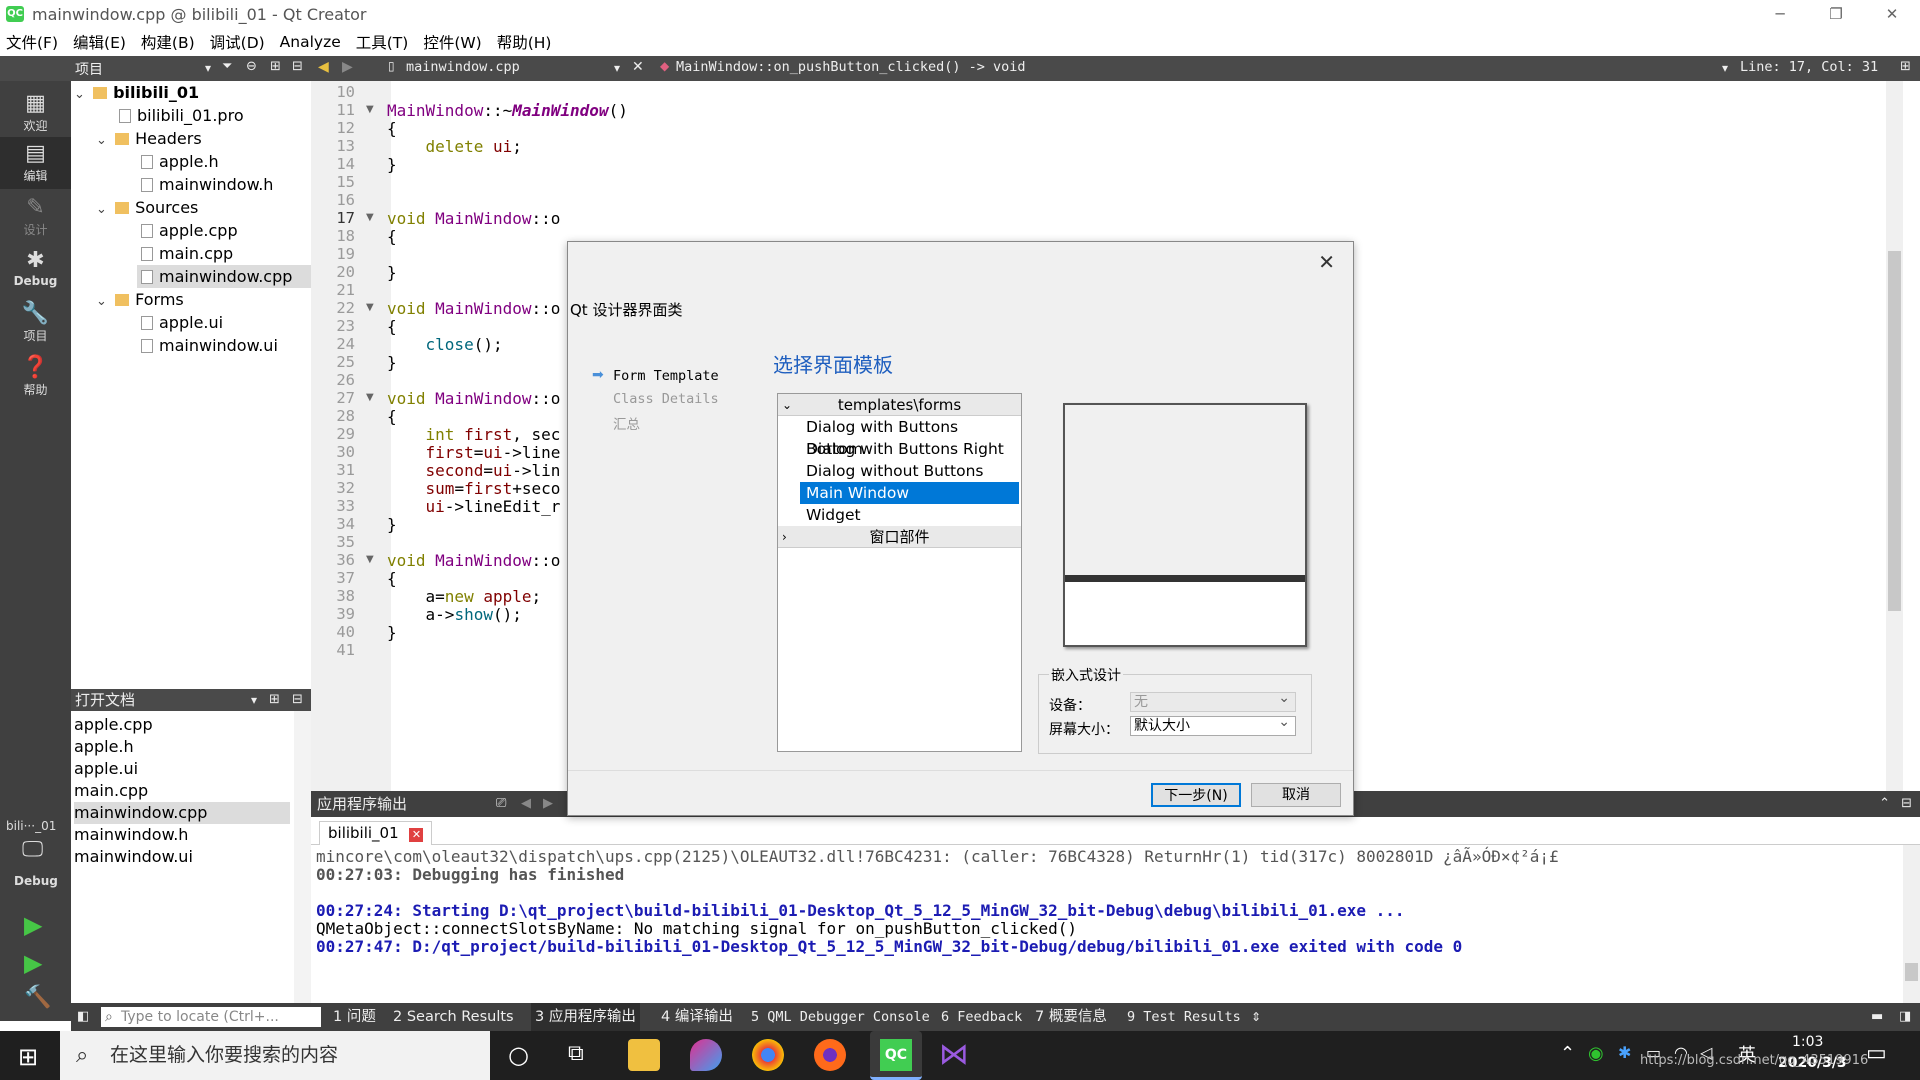 The height and width of the screenshot is (1080, 1920). I want to click on menu-analyze: Analyze, so click(310, 42).